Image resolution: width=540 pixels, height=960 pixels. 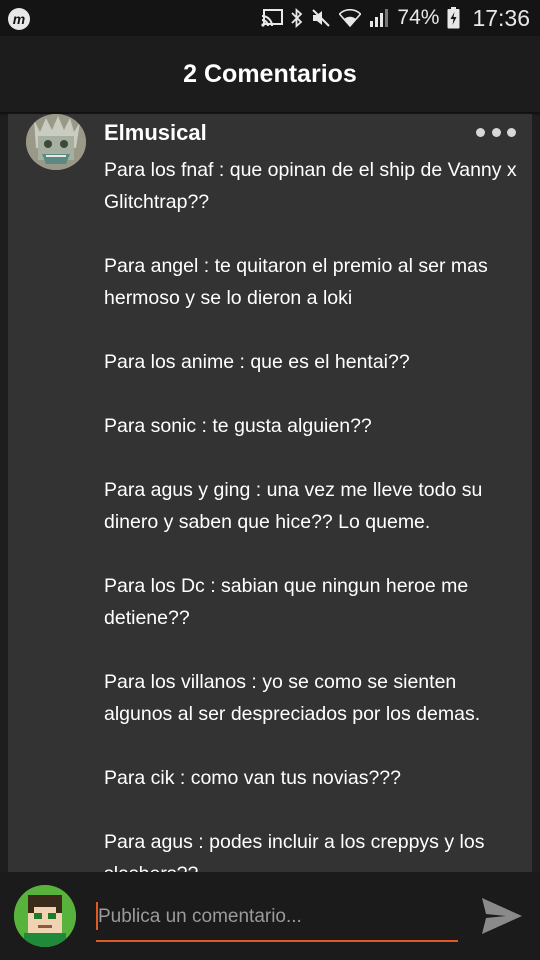 I want to click on clock: 17:36, so click(x=501, y=17).